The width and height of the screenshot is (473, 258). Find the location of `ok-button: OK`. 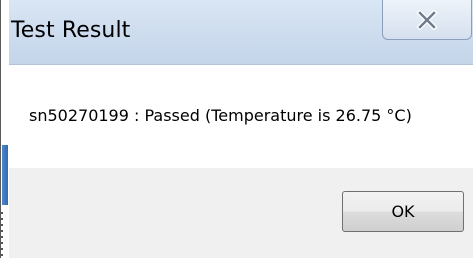

ok-button: OK is located at coordinates (403, 211).